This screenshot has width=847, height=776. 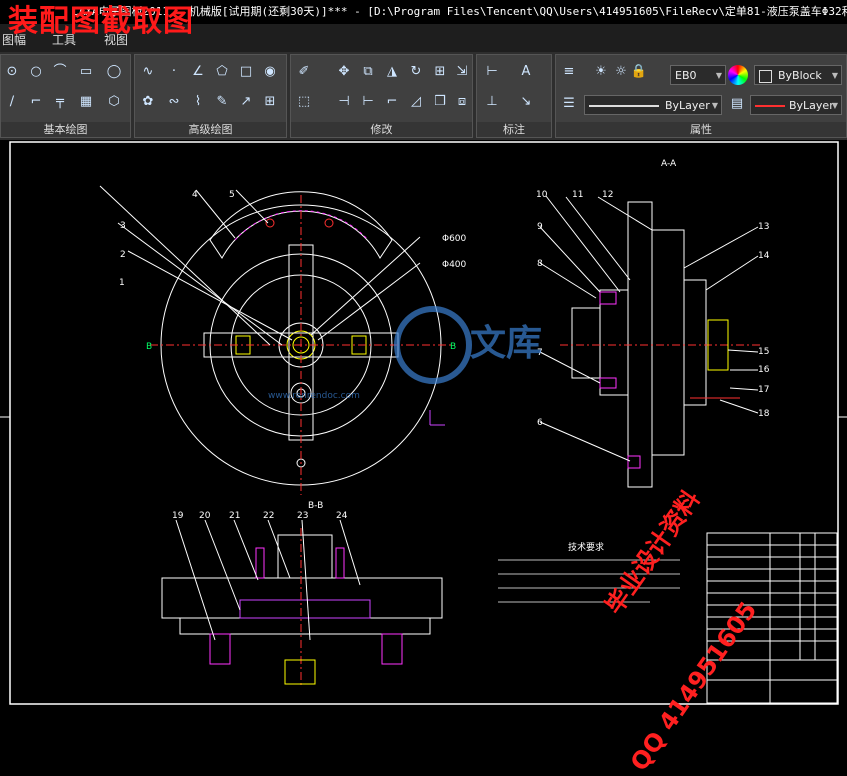 I want to click on table-icon: ⊞, so click(x=270, y=102).